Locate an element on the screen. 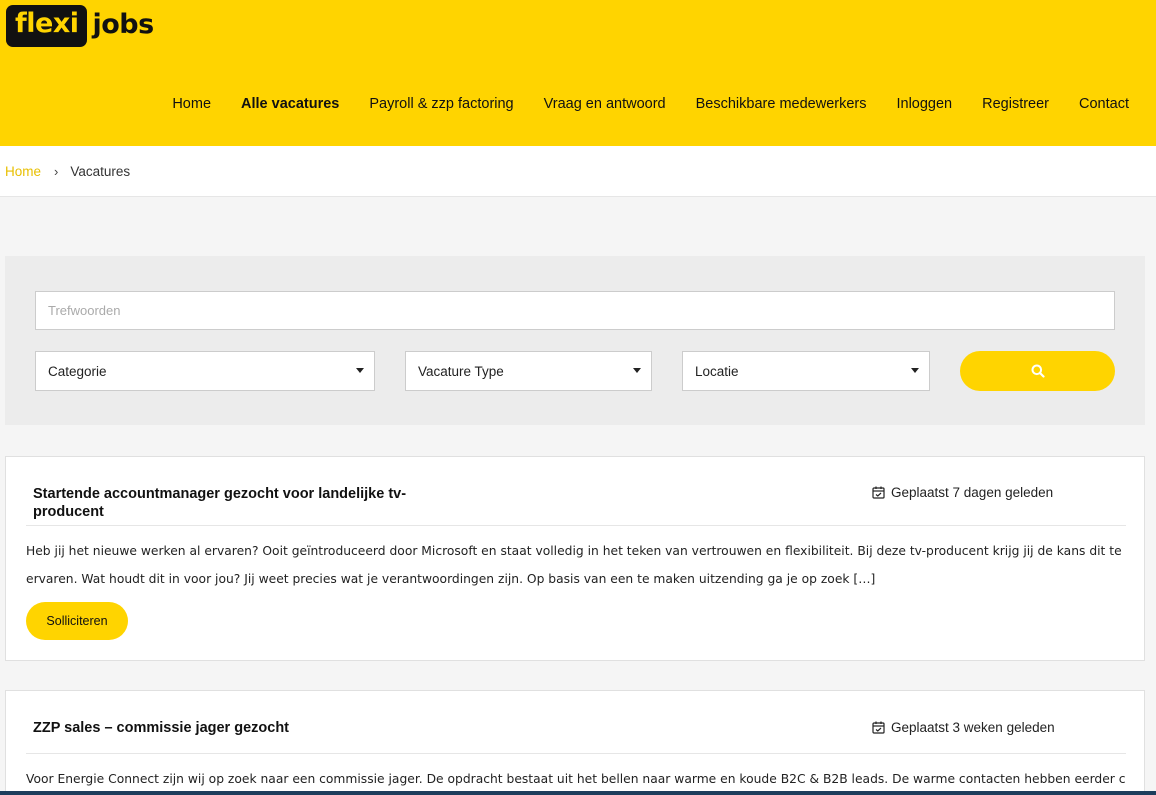 The width and height of the screenshot is (1156, 795). logo-jobs: jobs is located at coordinates (123, 24).